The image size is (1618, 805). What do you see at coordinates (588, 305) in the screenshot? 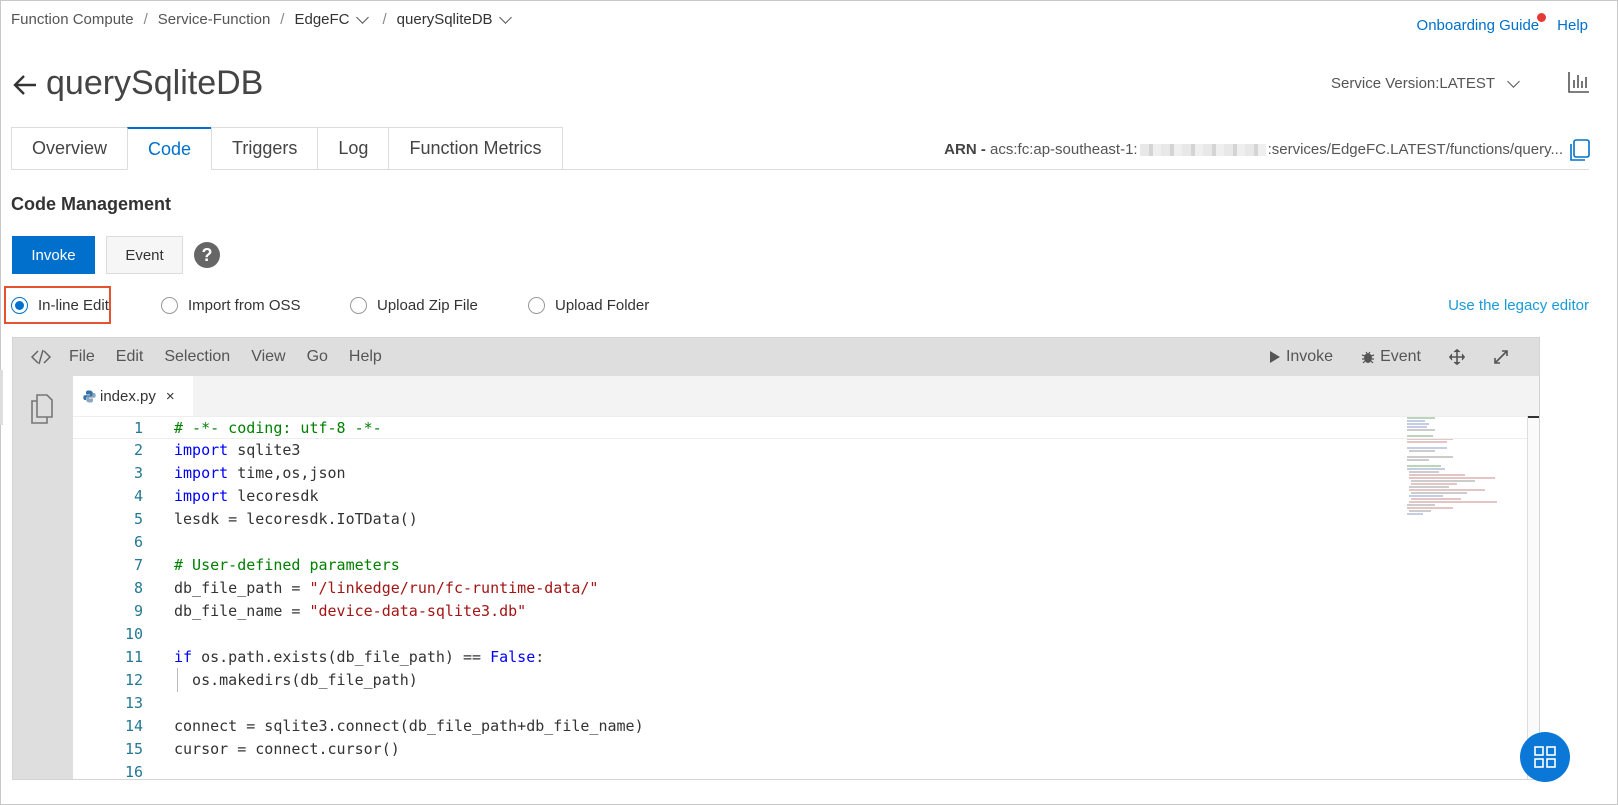
I see `radio-upload-folder: Upload Folder` at bounding box center [588, 305].